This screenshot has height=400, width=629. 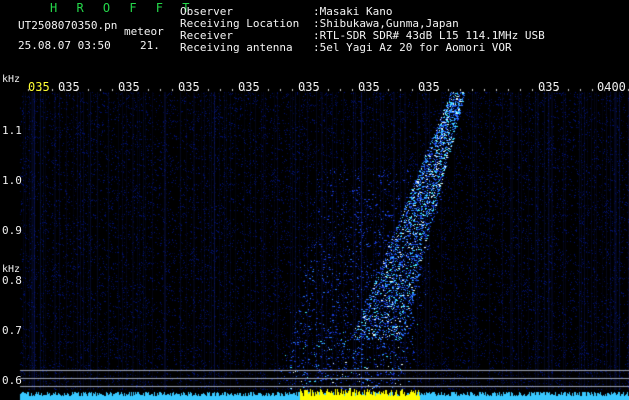 I want to click on freq-tick-label: 0.7, so click(x=12, y=330).